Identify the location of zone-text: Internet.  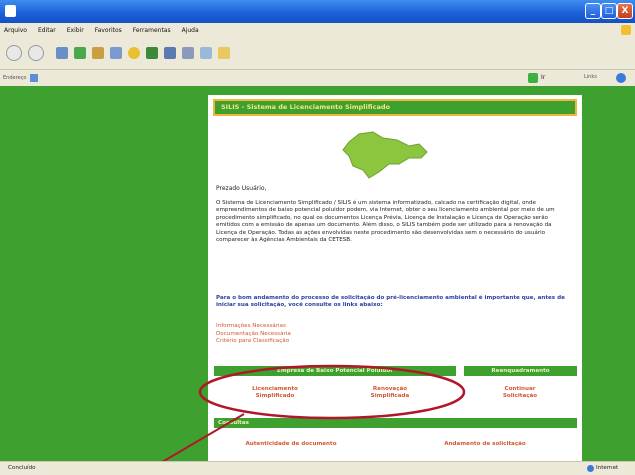
(607, 468).